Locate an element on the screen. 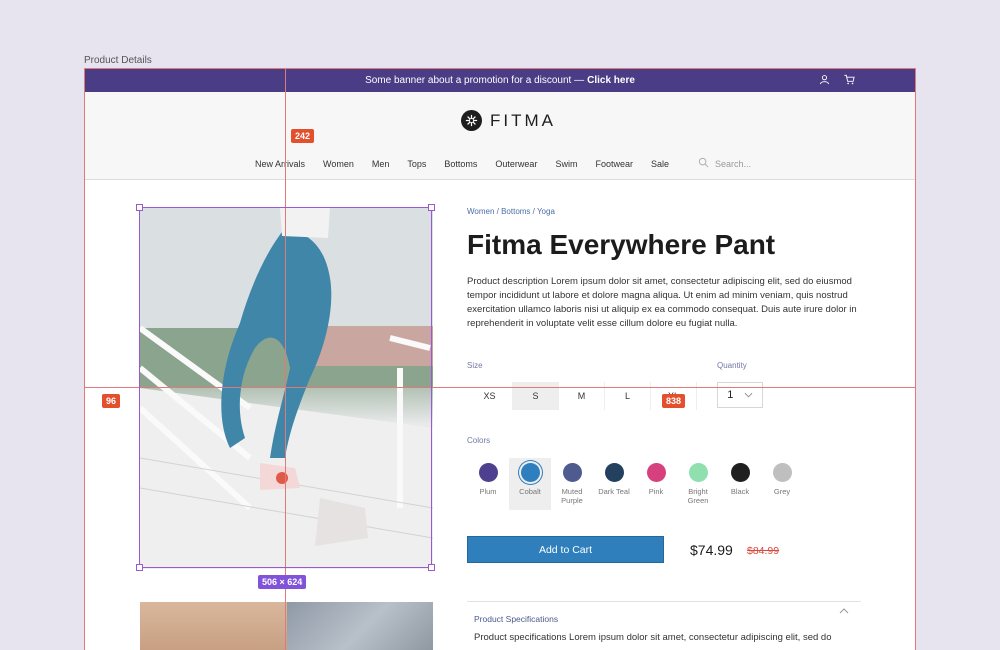 The width and height of the screenshot is (1000, 650). color-option-pink: Pink is located at coordinates (656, 484).